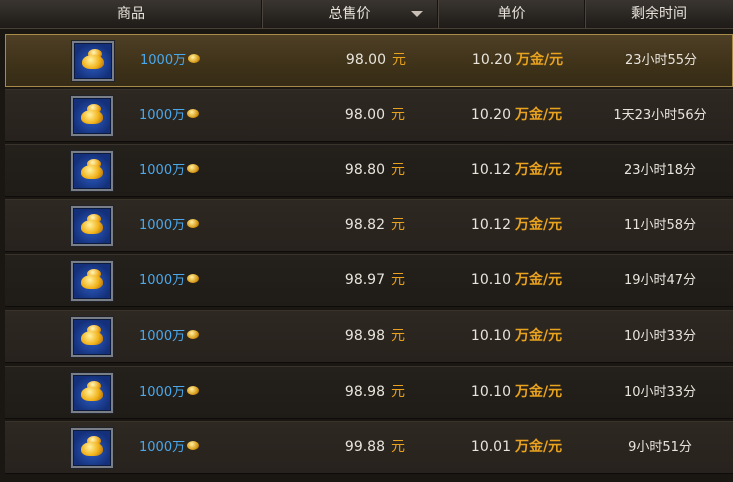  I want to click on remaining-time: 1天23小时56分, so click(660, 115).